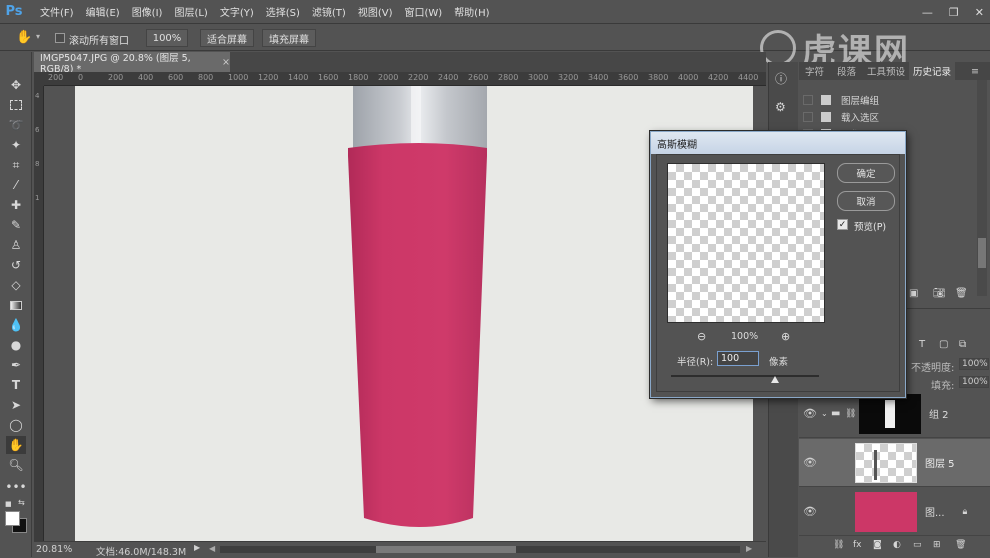 Image resolution: width=990 pixels, height=558 pixels. What do you see at coordinates (974, 364) in the screenshot?
I see `opacity-input: 100%` at bounding box center [974, 364].